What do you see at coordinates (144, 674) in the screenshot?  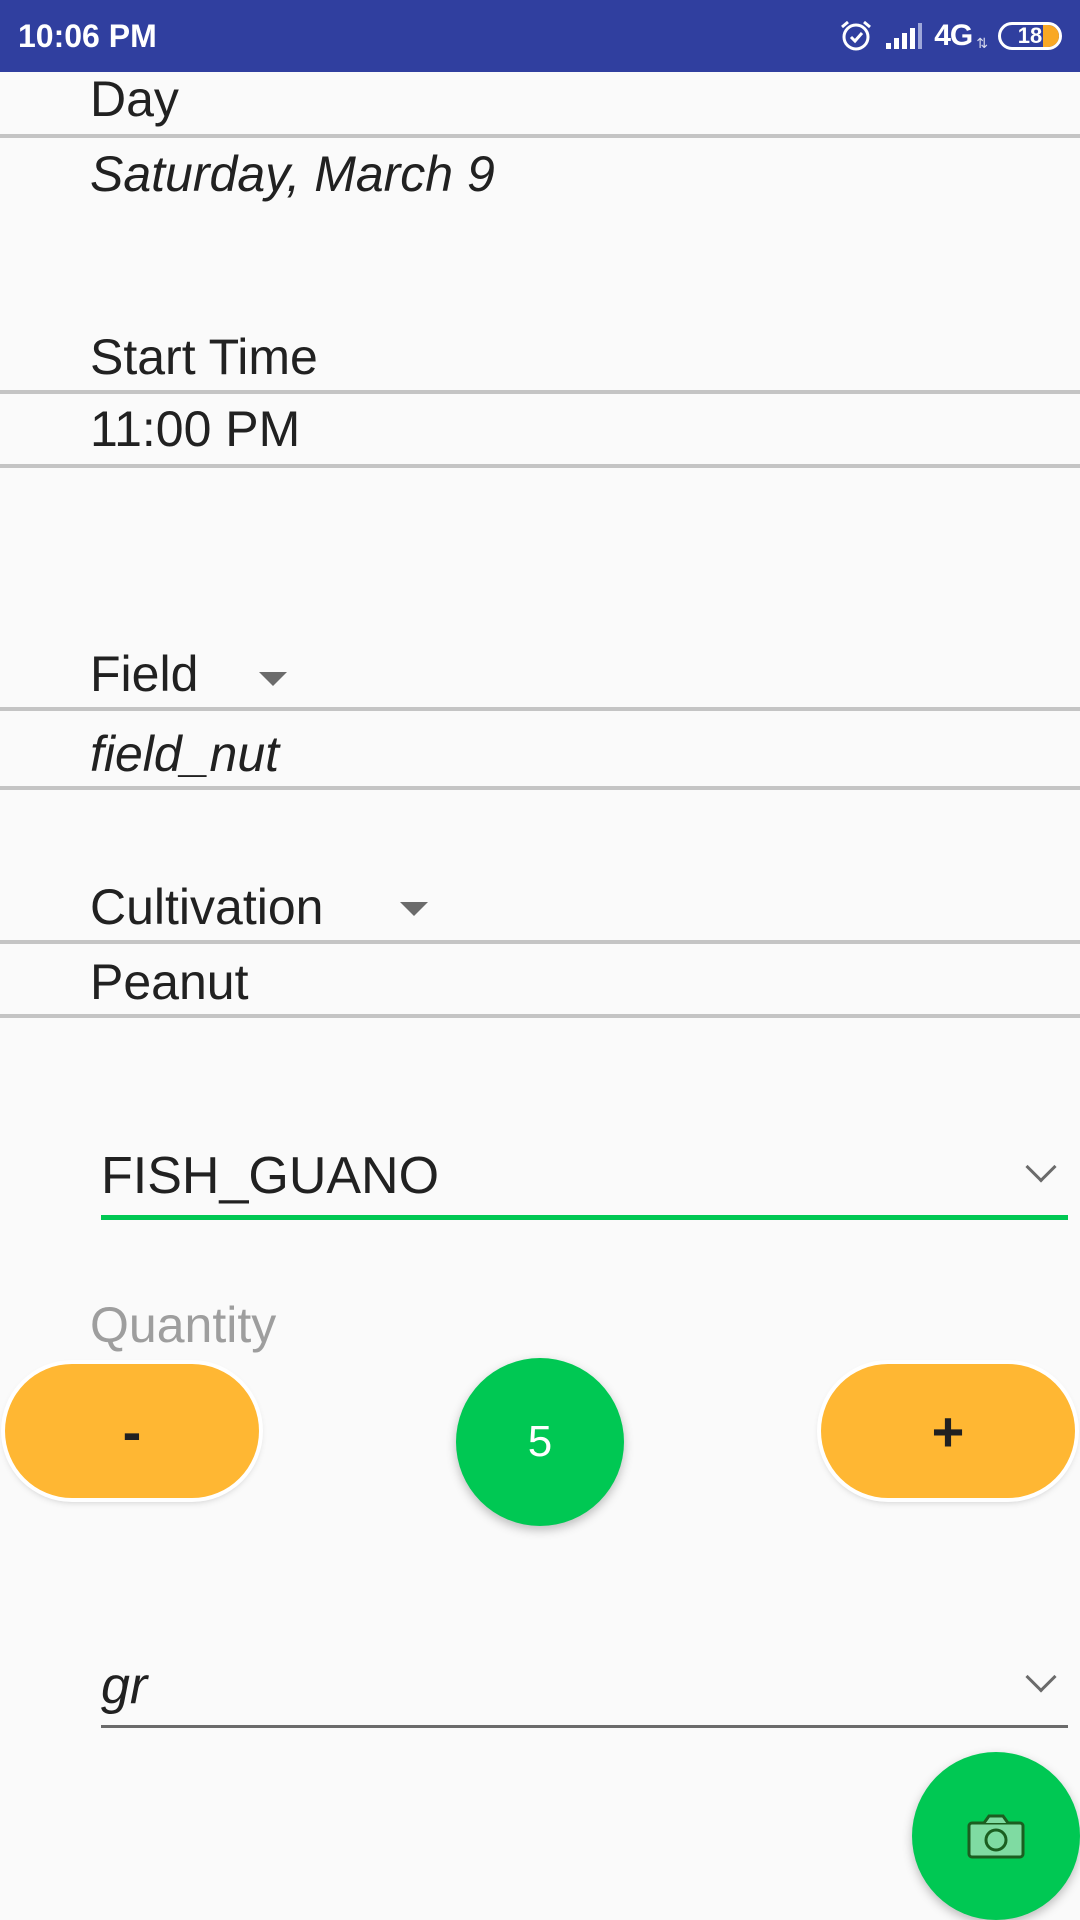 I see `field-label: Field` at bounding box center [144, 674].